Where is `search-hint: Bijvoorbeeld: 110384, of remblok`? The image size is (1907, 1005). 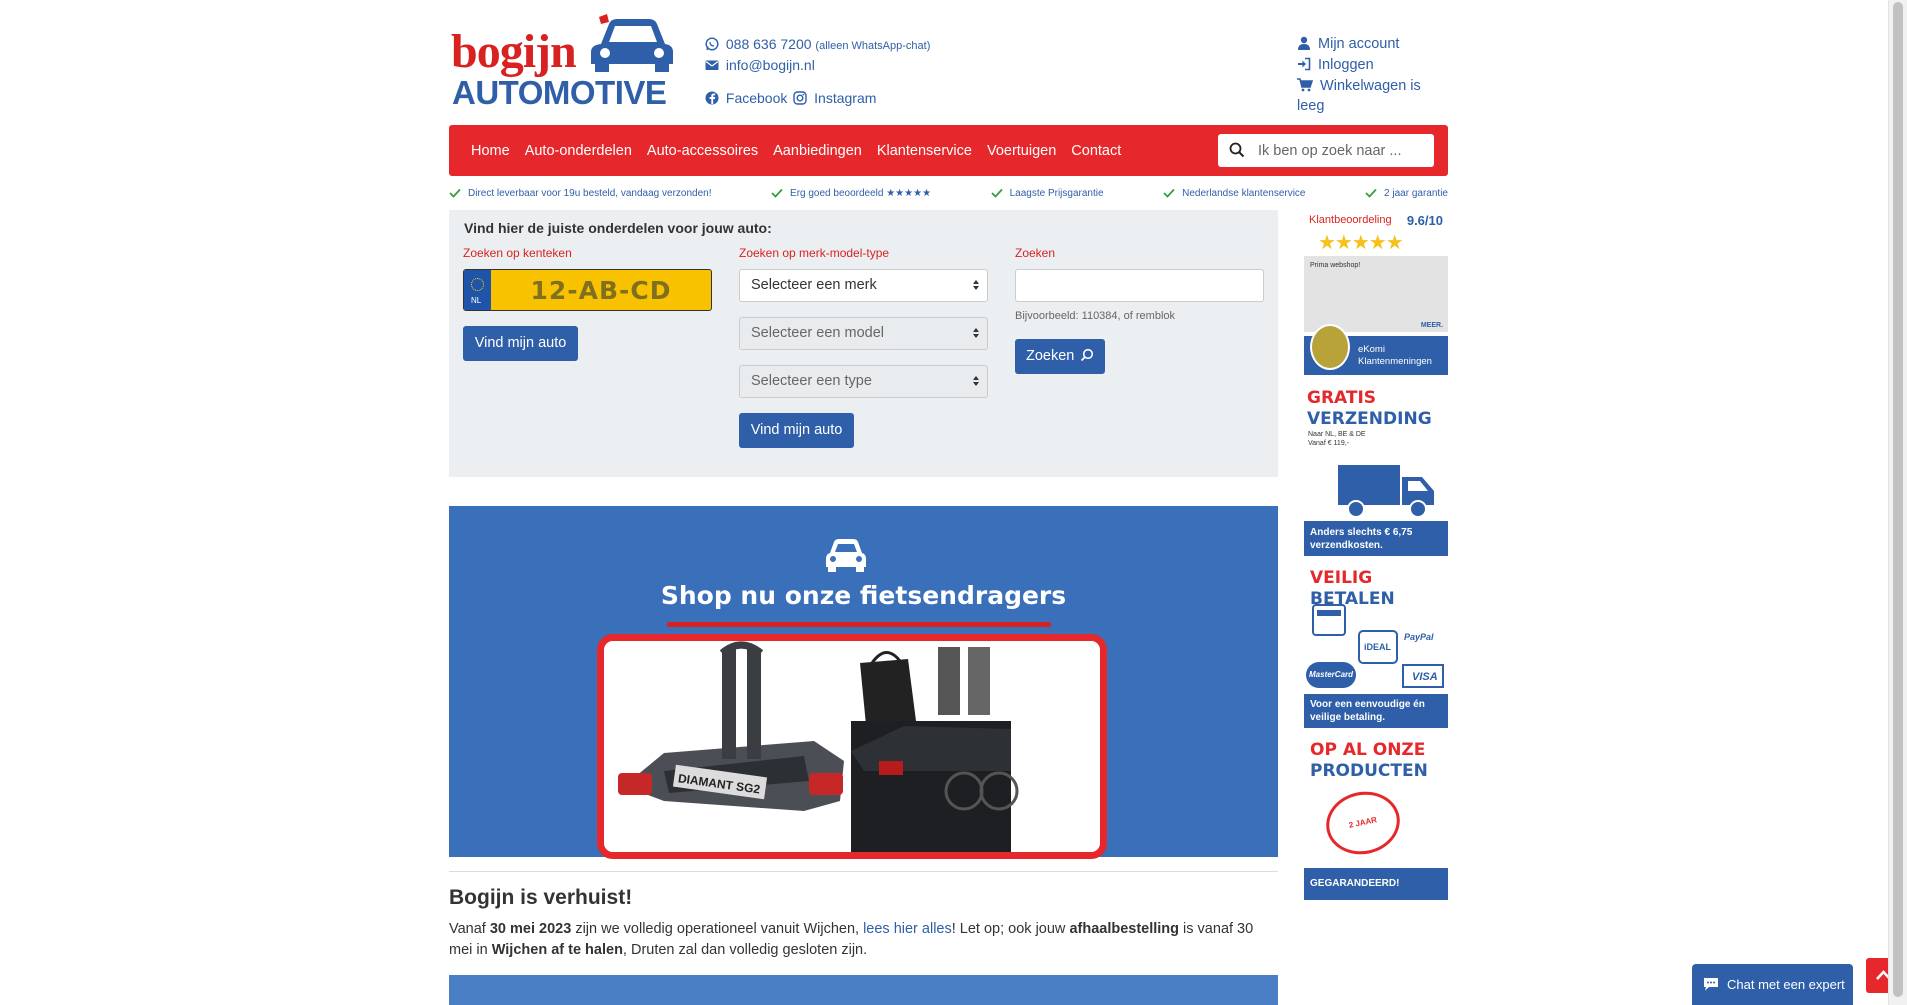 search-hint: Bijvoorbeeld: 110384, of remblok is located at coordinates (1095, 316).